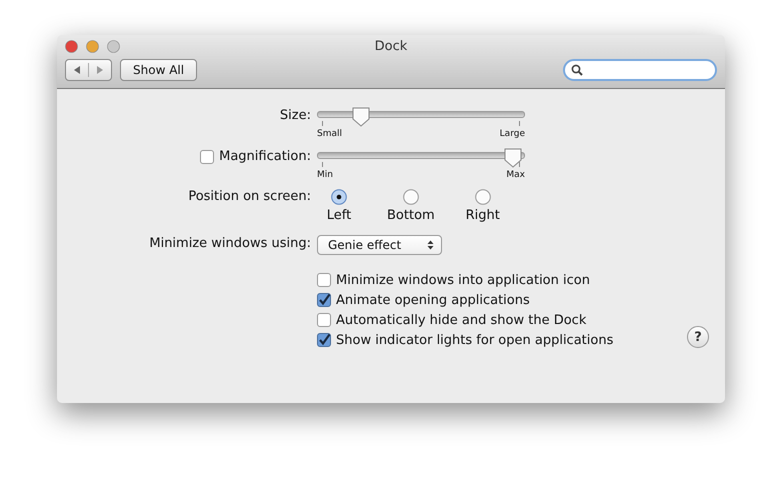 This screenshot has width=782, height=482. Describe the element at coordinates (430, 245) in the screenshot. I see `updown-arrows-icon` at that location.